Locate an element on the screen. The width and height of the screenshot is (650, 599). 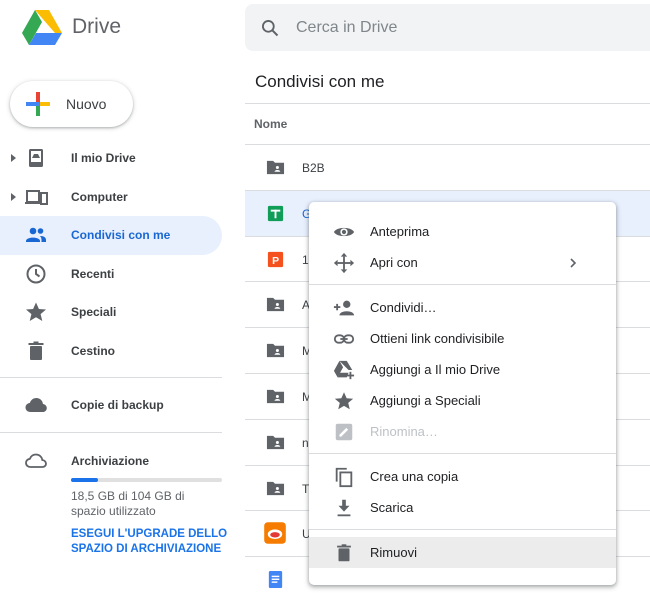
image-icon is located at coordinates (275, 533).